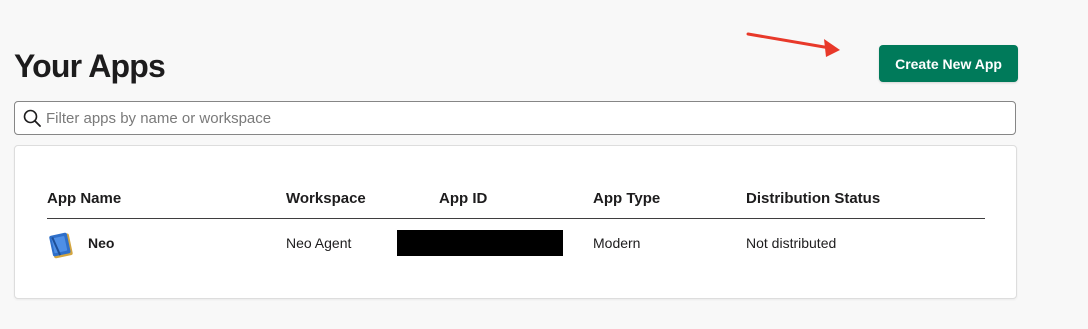 The image size is (1088, 329). What do you see at coordinates (326, 198) in the screenshot?
I see `column-header-workspace: Workspace` at bounding box center [326, 198].